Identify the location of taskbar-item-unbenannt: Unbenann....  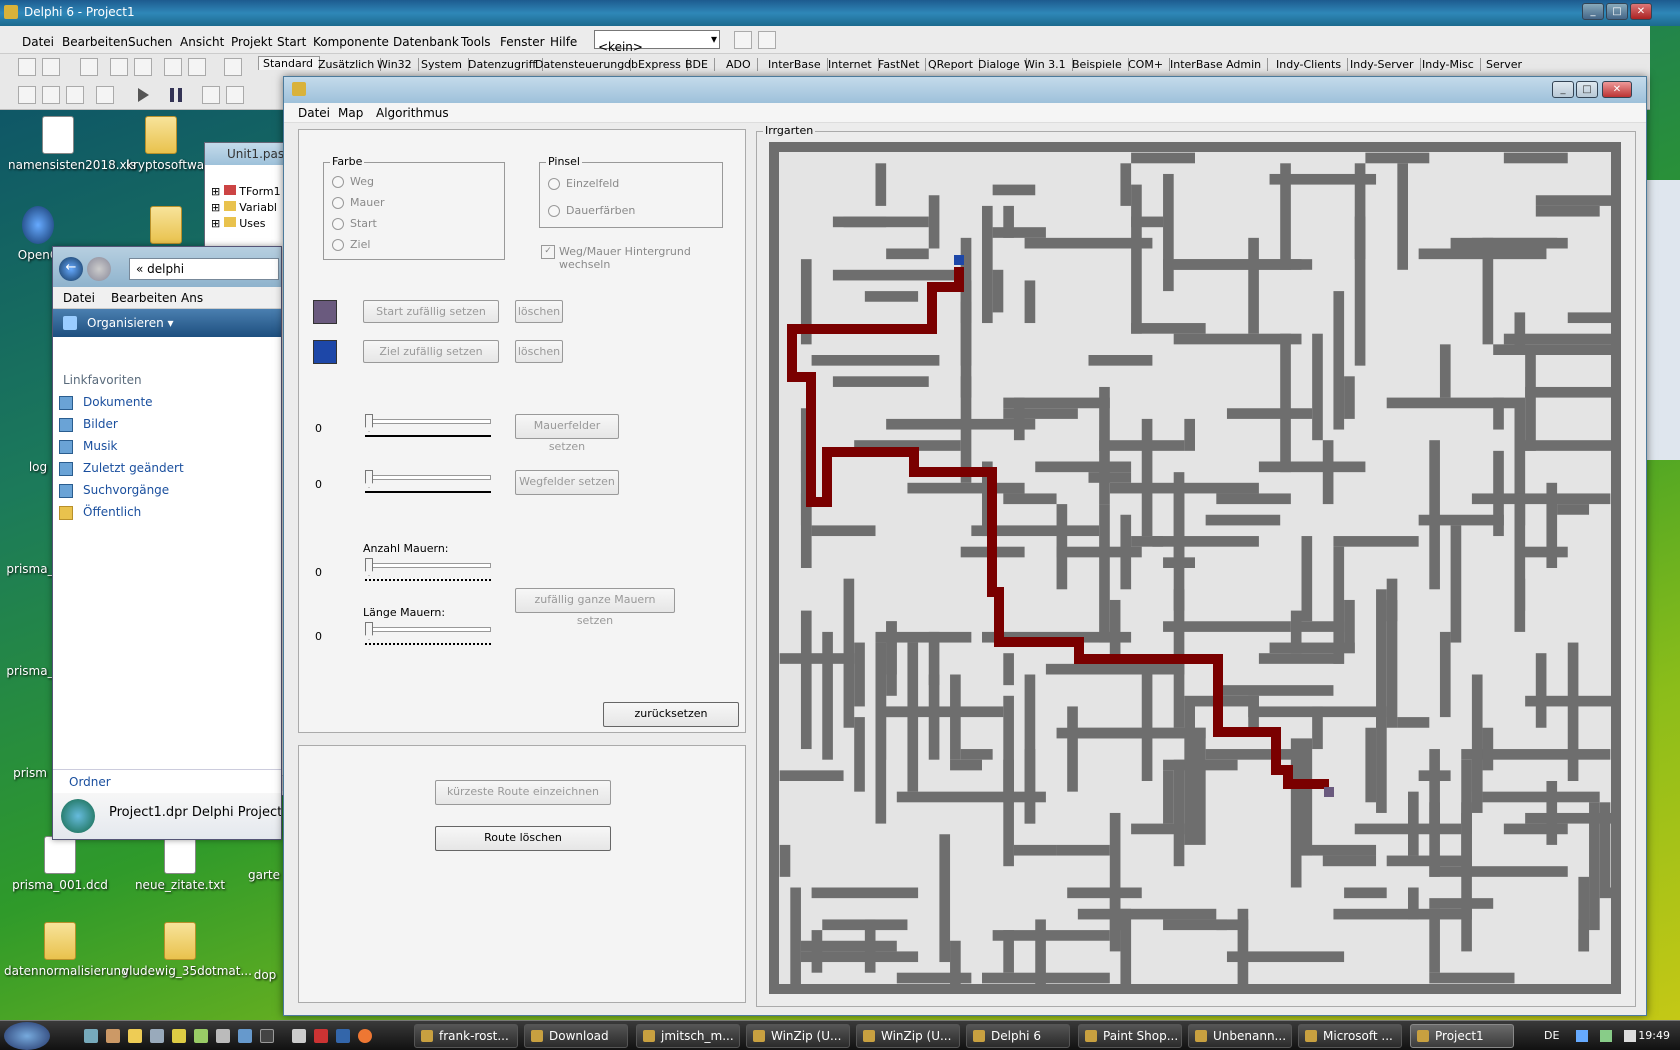
(1240, 1036).